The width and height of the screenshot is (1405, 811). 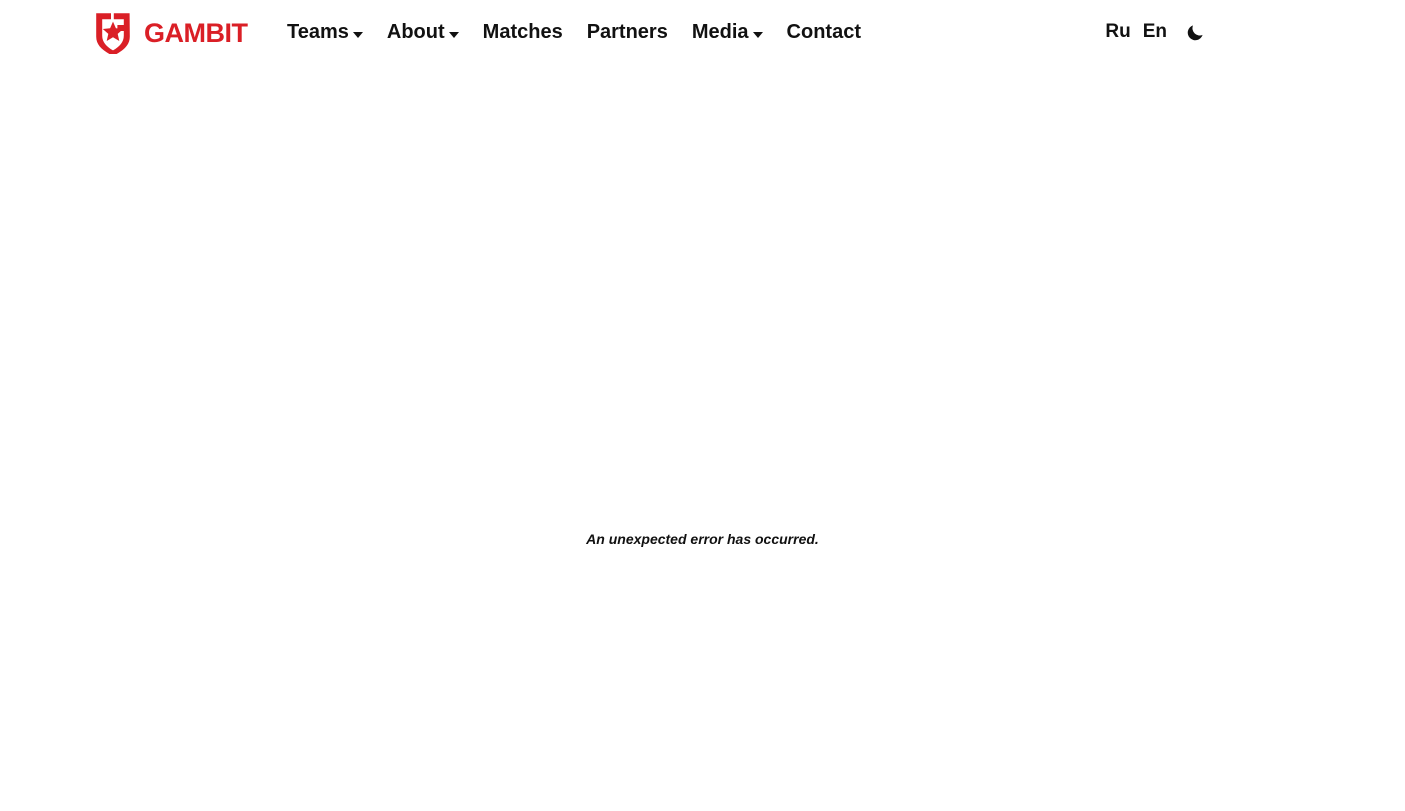 I want to click on header-tools: Ru En, so click(x=1153, y=32).